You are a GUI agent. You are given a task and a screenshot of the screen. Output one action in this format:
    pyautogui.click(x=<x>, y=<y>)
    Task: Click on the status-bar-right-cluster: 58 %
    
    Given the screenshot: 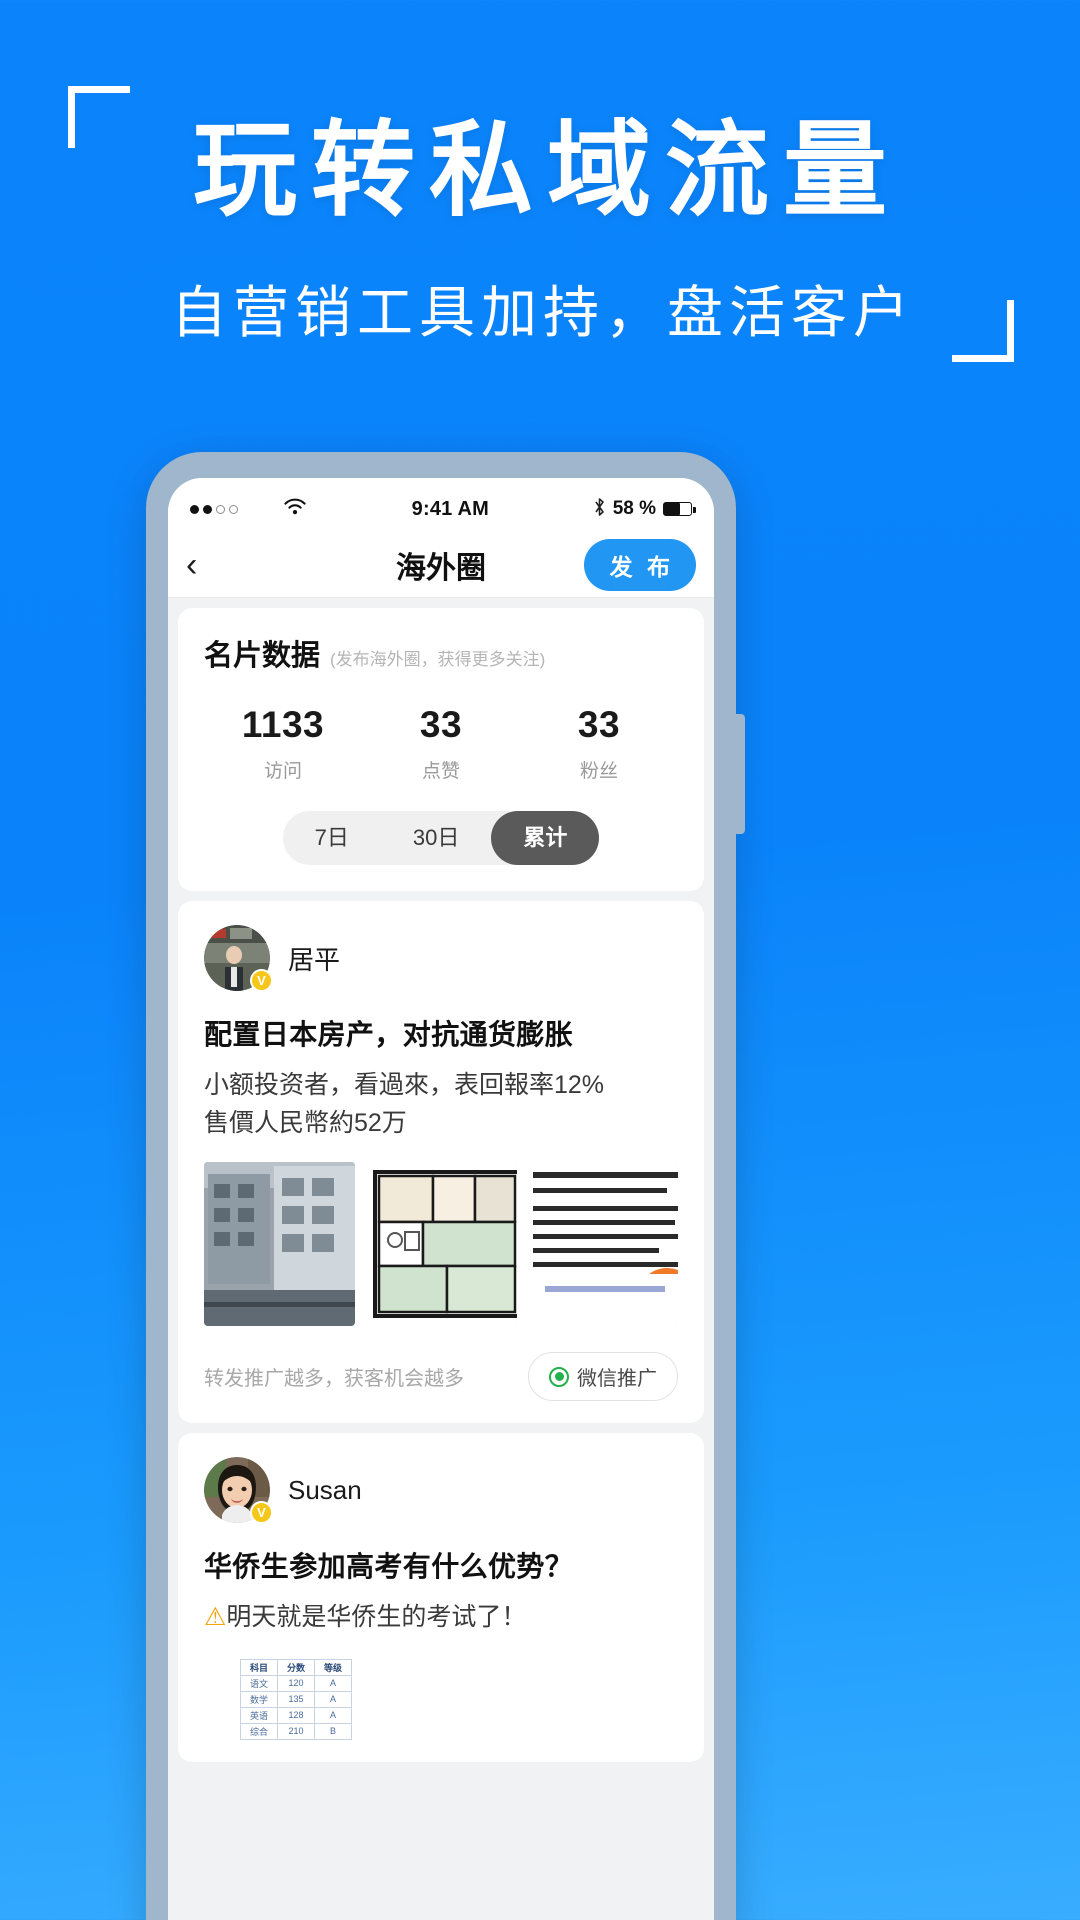 What is the action you would take?
    pyautogui.click(x=644, y=509)
    